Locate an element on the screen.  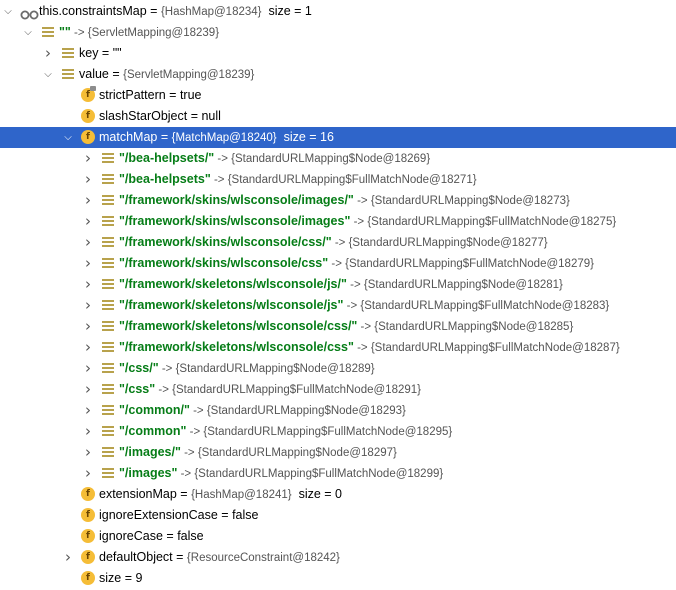
variable-name: "/bea-helpsets" is located at coordinates (165, 179).